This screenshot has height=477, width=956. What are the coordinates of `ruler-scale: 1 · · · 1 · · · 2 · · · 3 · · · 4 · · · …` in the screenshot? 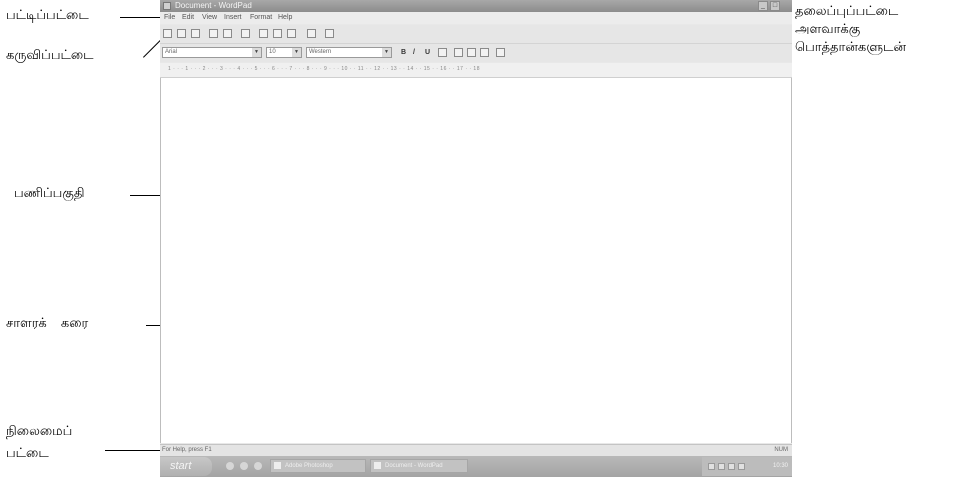 It's located at (324, 69).